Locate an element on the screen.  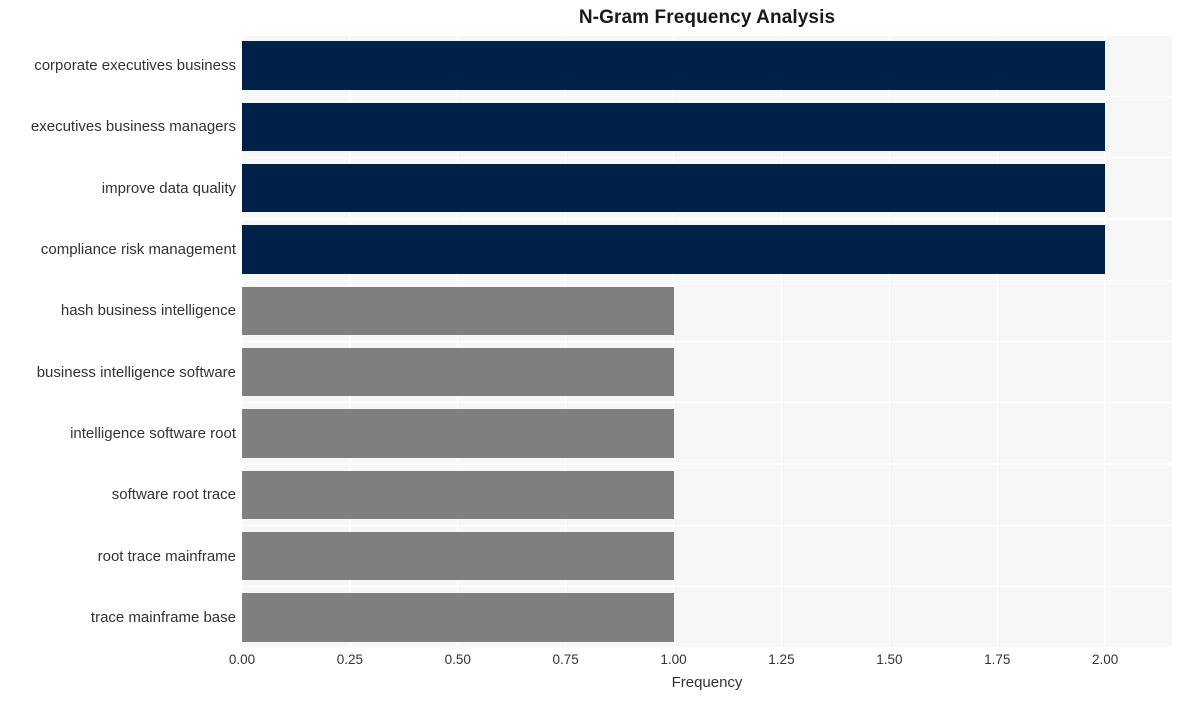
y-axis-tick-label: executives business managers is located at coordinates (133, 127).